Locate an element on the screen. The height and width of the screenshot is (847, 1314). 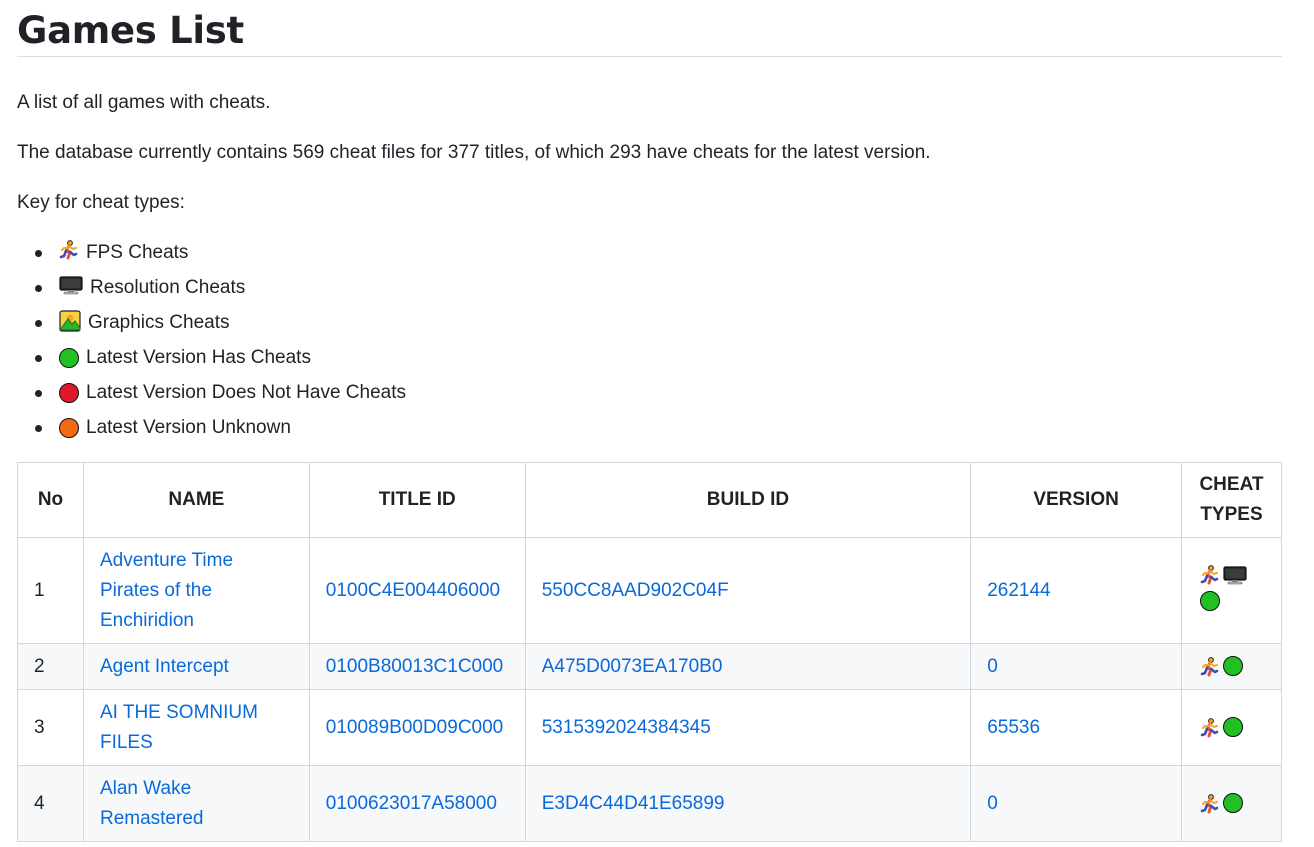
game-name-link: AI THE SOMNIUM FILES is located at coordinates (179, 727).